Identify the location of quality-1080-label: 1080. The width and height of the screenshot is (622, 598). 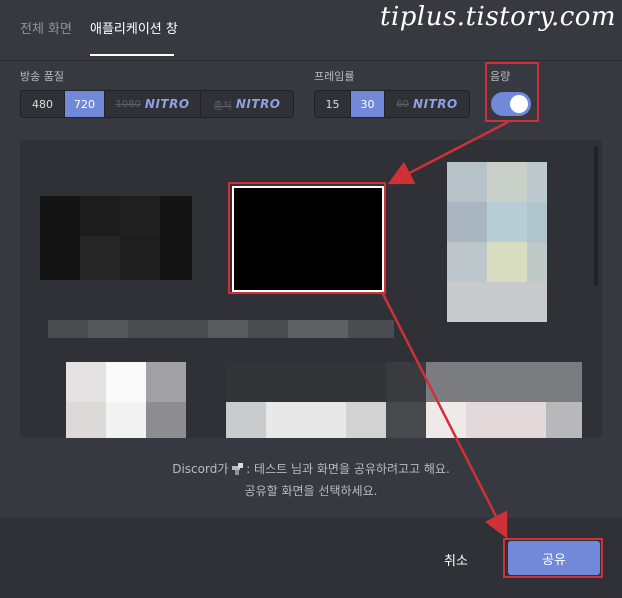
(128, 104).